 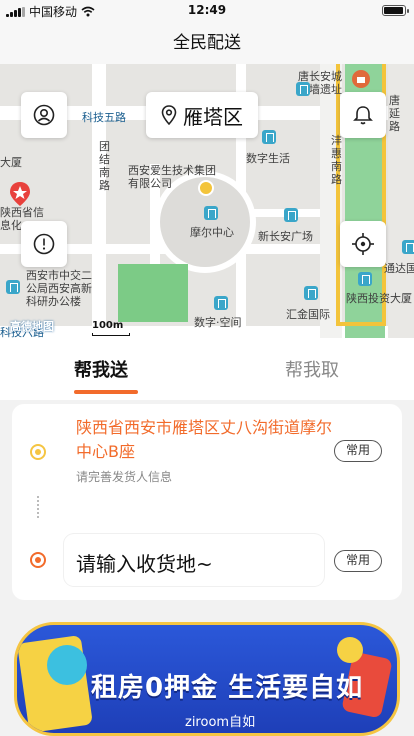 What do you see at coordinates (227, 688) in the screenshot?
I see `banner-headline: 租房0押金 生活要自如` at bounding box center [227, 688].